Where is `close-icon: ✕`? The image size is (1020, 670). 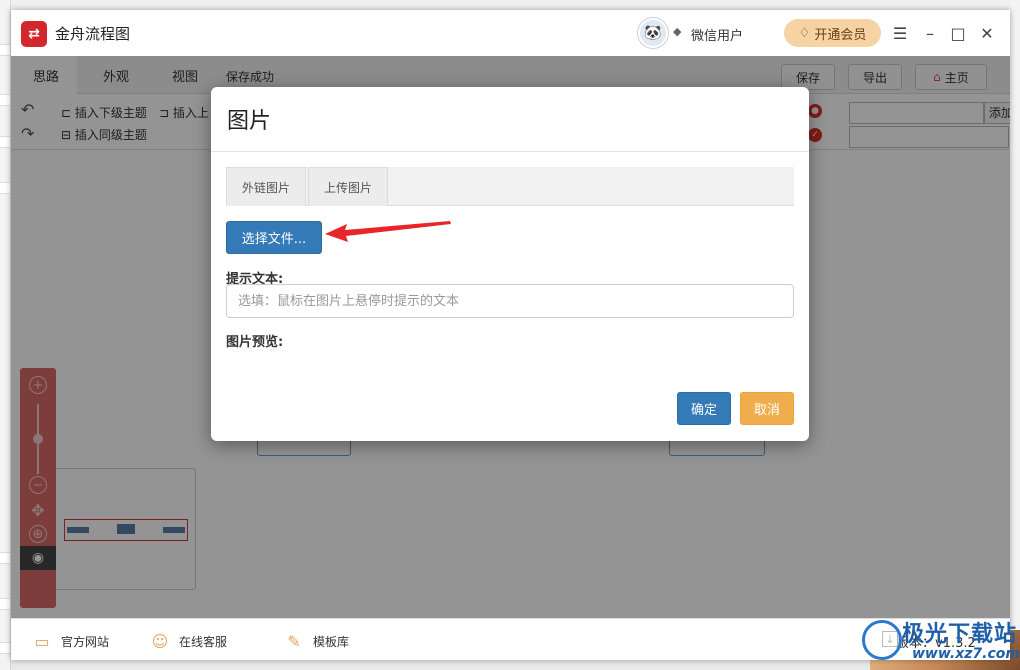 close-icon: ✕ is located at coordinates (987, 33).